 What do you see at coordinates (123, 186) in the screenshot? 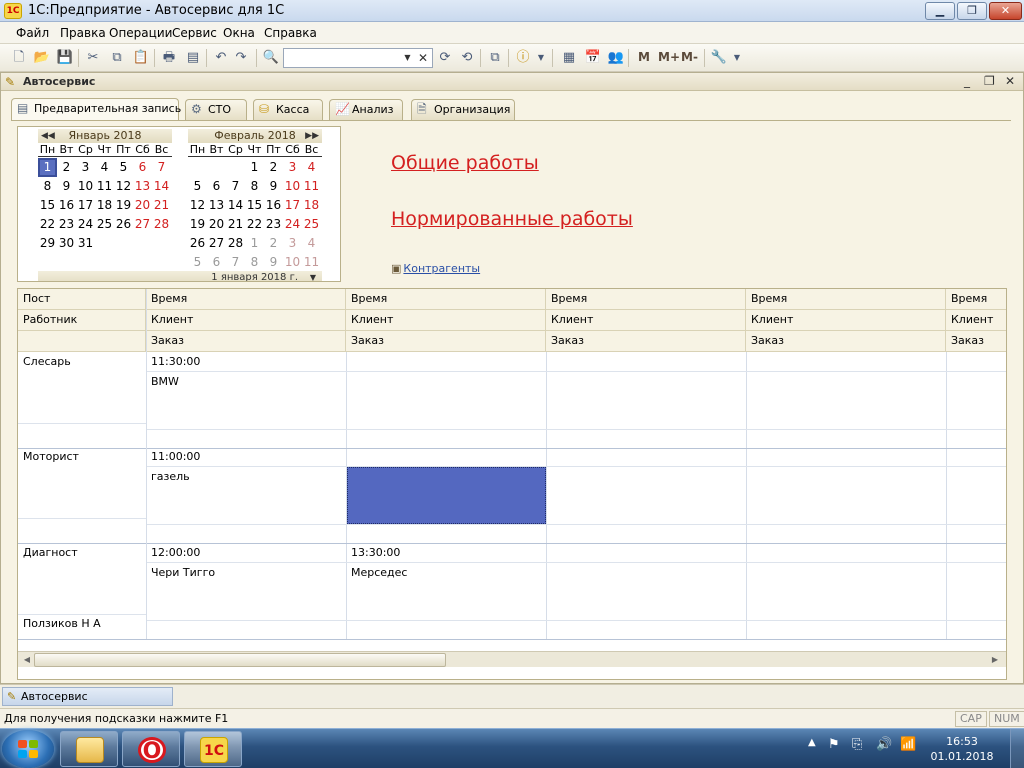
I see `calendar-day: 12` at bounding box center [123, 186].